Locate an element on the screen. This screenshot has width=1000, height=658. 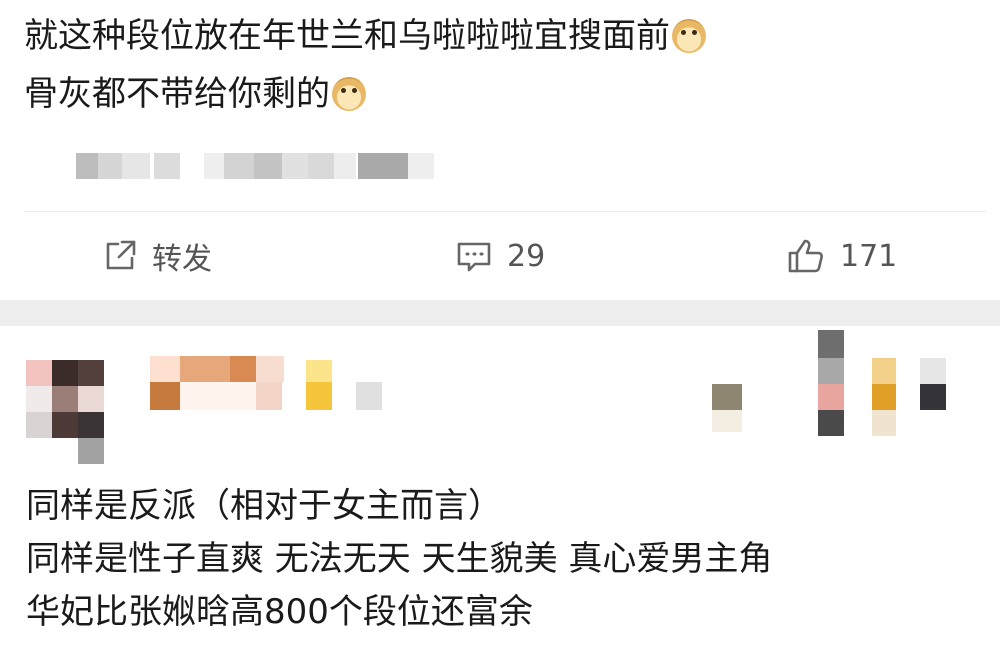
obscured-metadata is located at coordinates (230, 166).